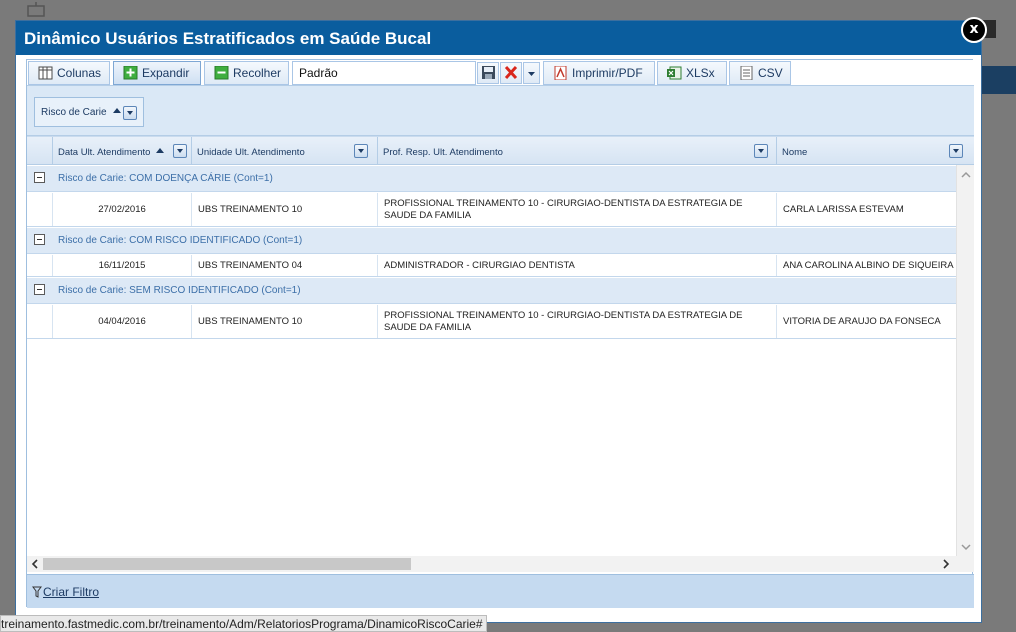  What do you see at coordinates (384, 73) in the screenshot?
I see `layout-select-input: Padrão` at bounding box center [384, 73].